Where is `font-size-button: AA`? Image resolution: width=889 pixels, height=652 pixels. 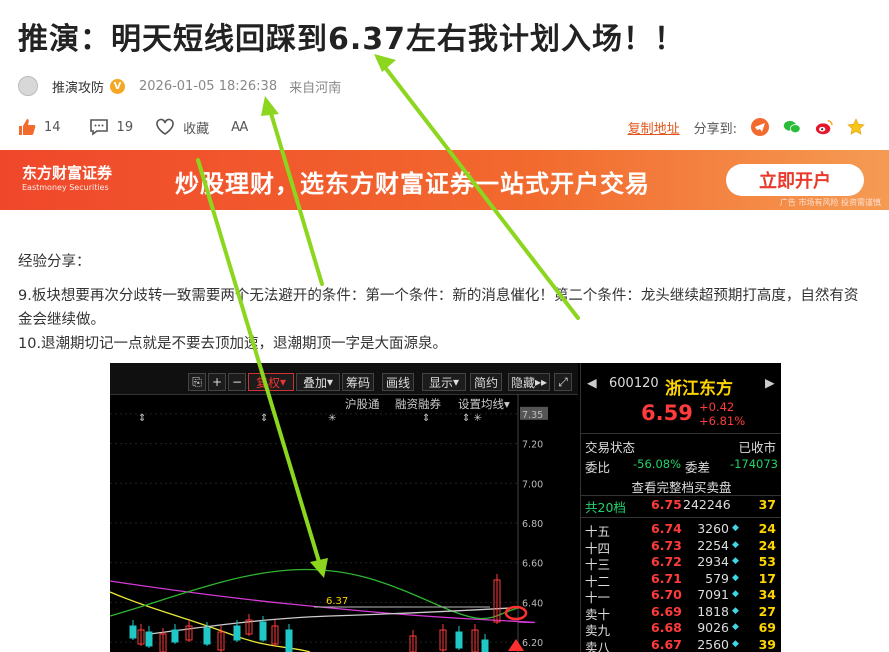 font-size-button: AA is located at coordinates (239, 127).